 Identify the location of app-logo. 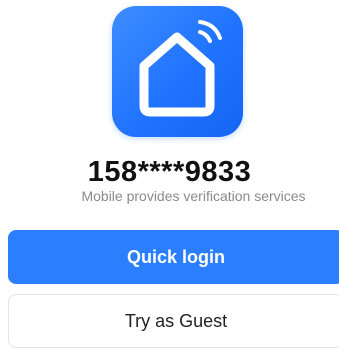
(177, 71).